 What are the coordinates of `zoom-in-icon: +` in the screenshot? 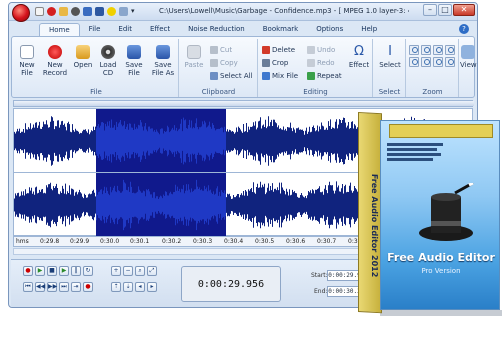 It's located at (116, 271).